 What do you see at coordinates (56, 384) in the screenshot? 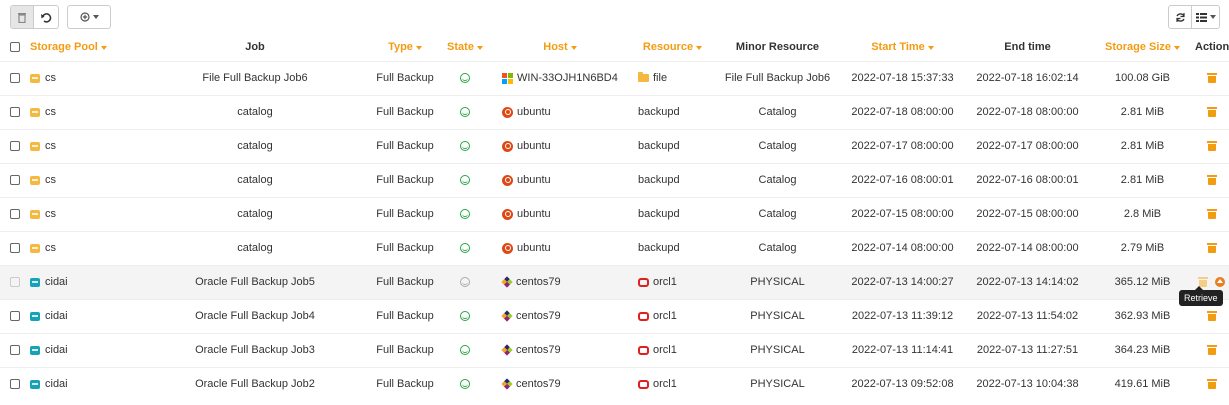
I see `storage-pool-name: cidai` at bounding box center [56, 384].